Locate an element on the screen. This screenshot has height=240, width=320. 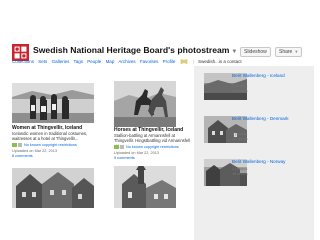
photo-women-thingvellir is located at coordinates (53, 103).